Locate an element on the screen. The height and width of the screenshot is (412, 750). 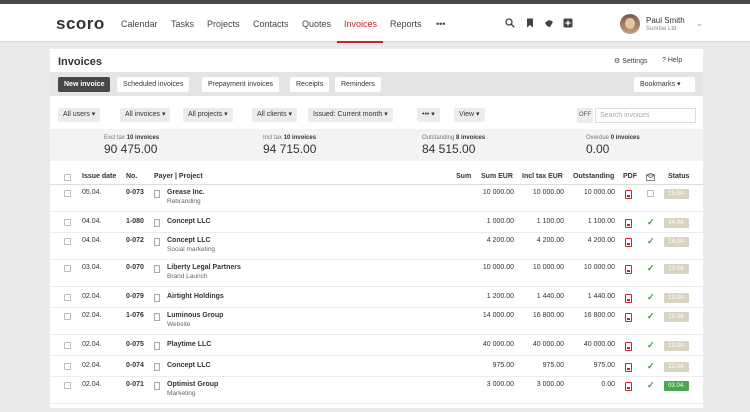
project-name: Social marketing is located at coordinates (191, 249).